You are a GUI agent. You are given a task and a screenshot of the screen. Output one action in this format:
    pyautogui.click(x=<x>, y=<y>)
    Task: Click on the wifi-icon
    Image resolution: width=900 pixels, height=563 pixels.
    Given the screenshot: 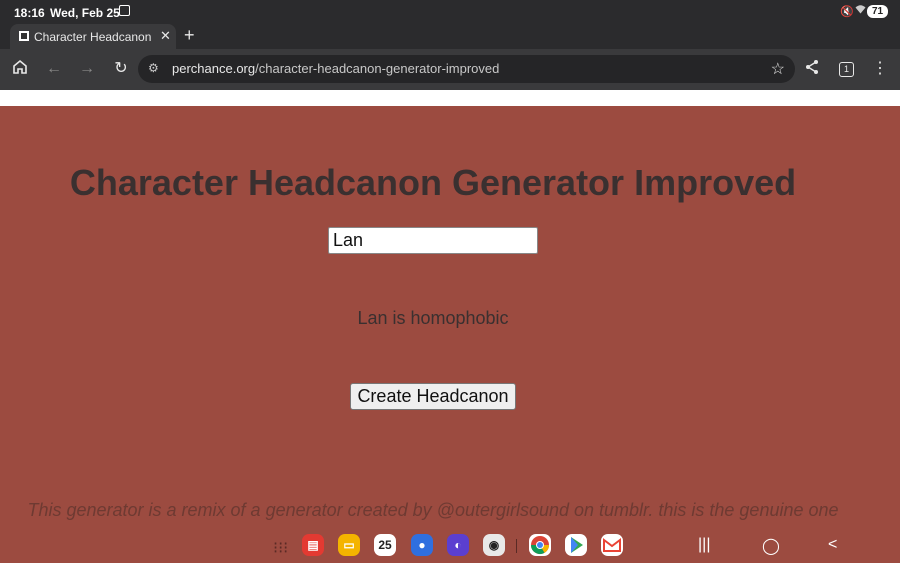 What is the action you would take?
    pyautogui.click(x=860, y=10)
    